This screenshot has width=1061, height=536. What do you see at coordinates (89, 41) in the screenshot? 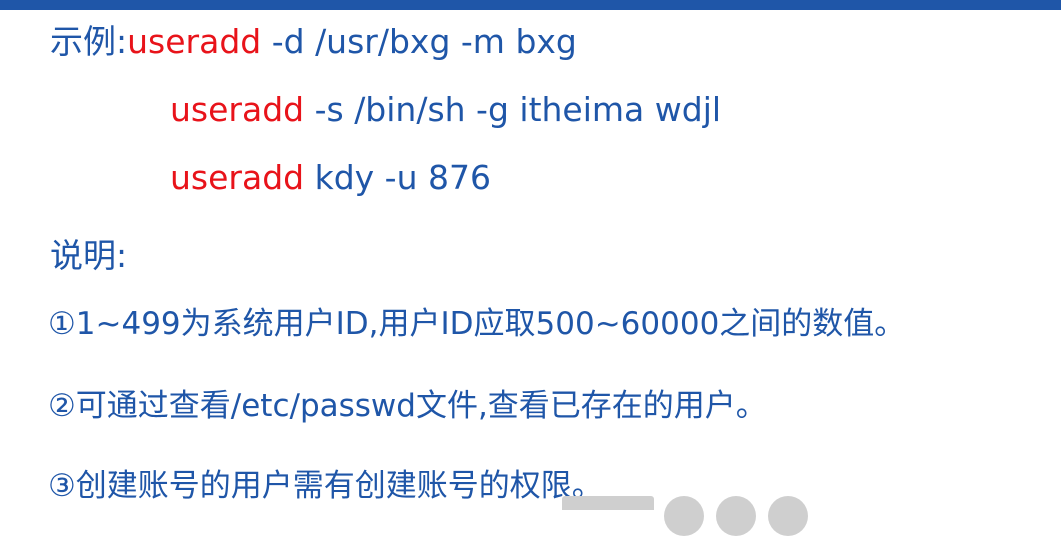
I see `example-label: 示例:` at bounding box center [89, 41].